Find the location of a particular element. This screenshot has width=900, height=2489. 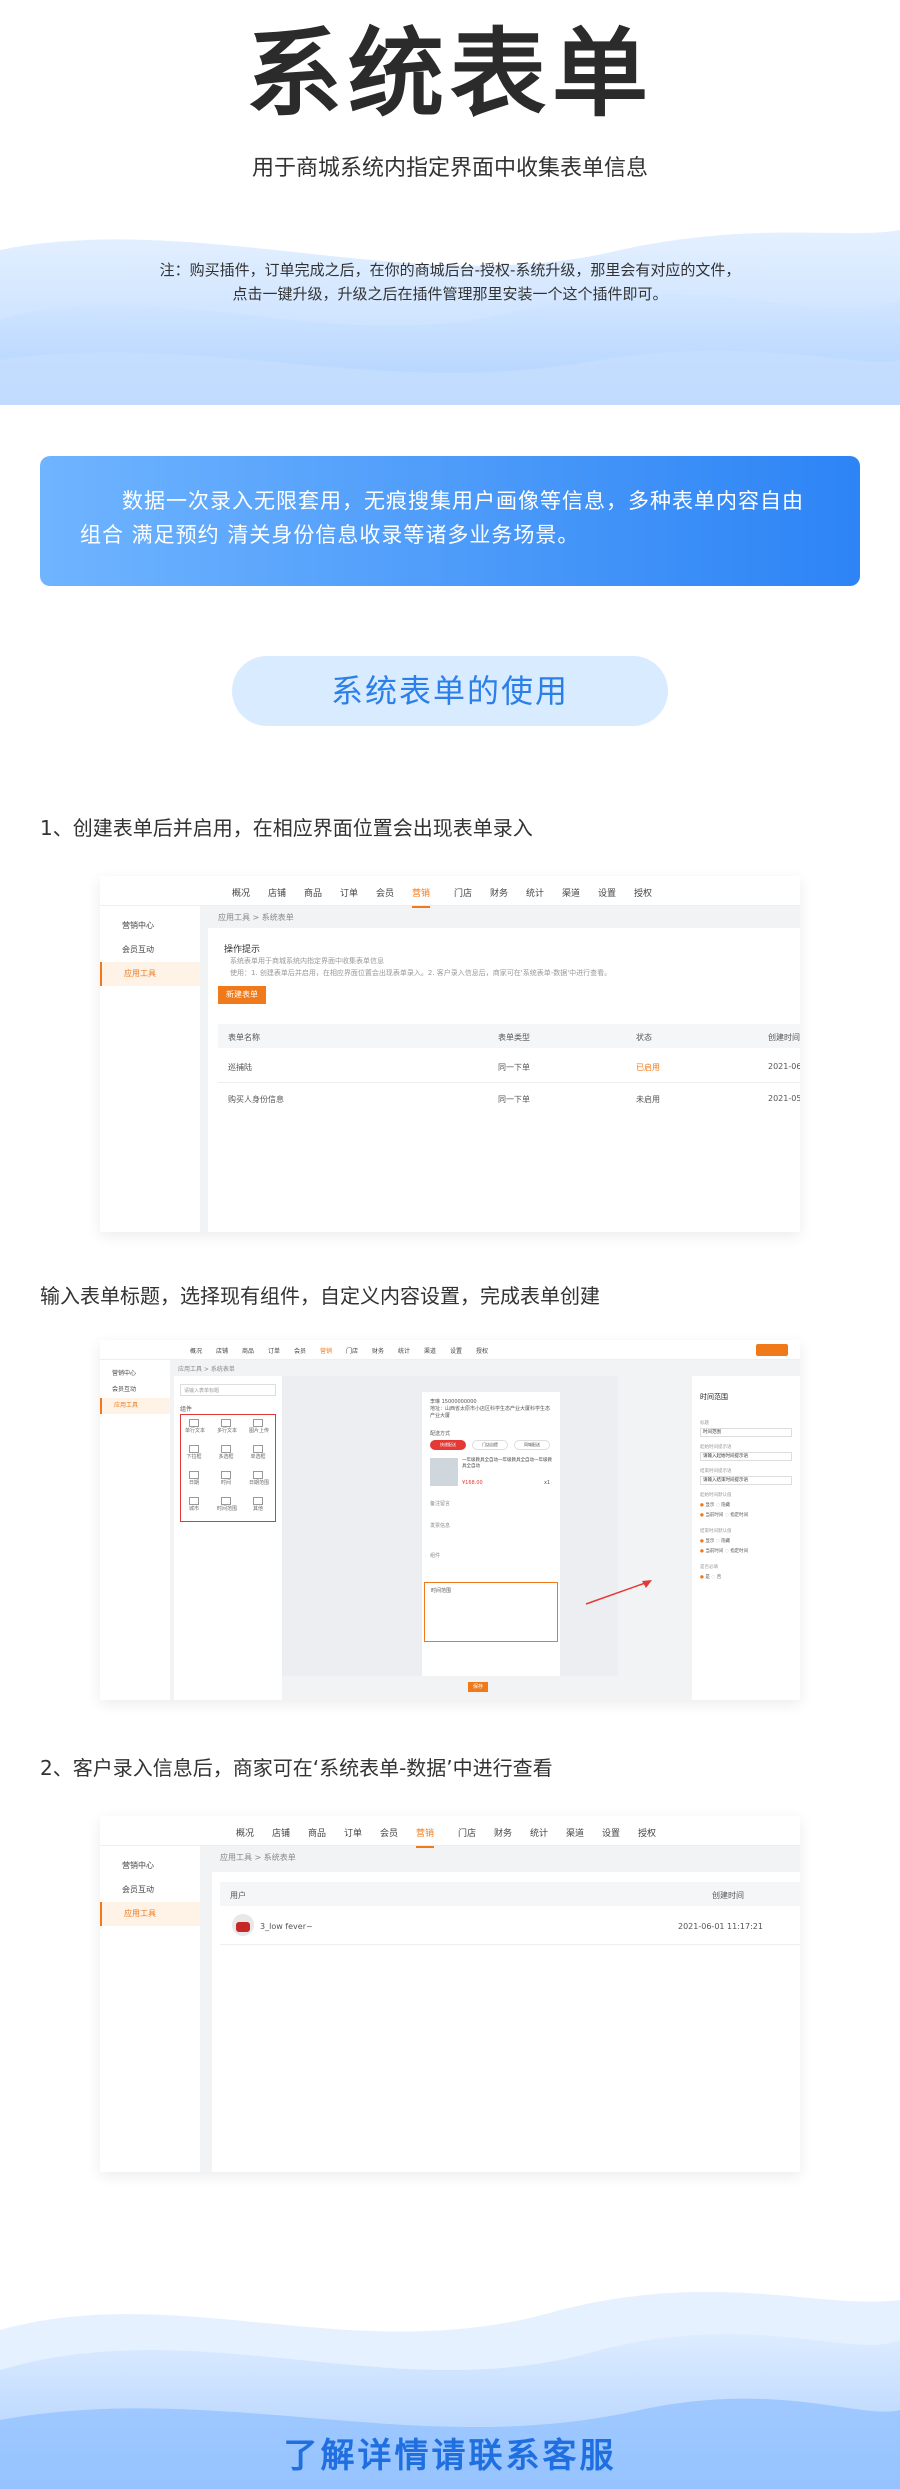

top-action-button is located at coordinates (772, 1350).